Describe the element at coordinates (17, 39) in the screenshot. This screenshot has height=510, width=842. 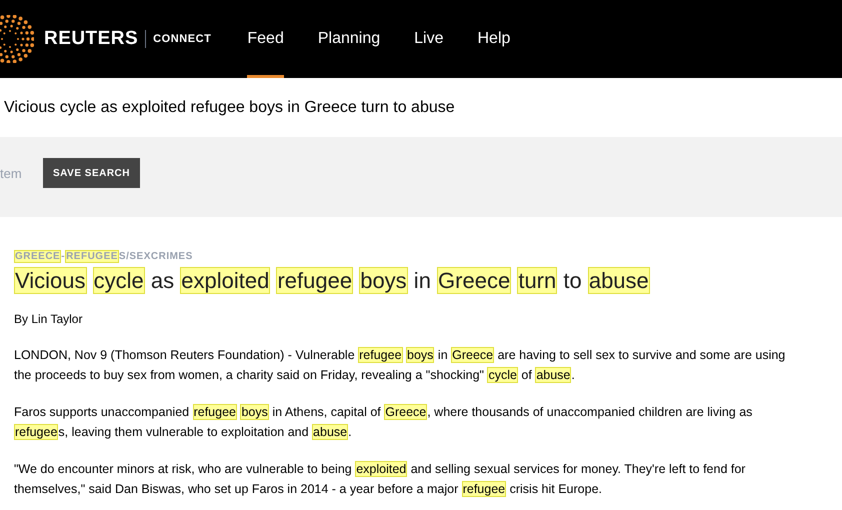
I see `logo-icon` at that location.